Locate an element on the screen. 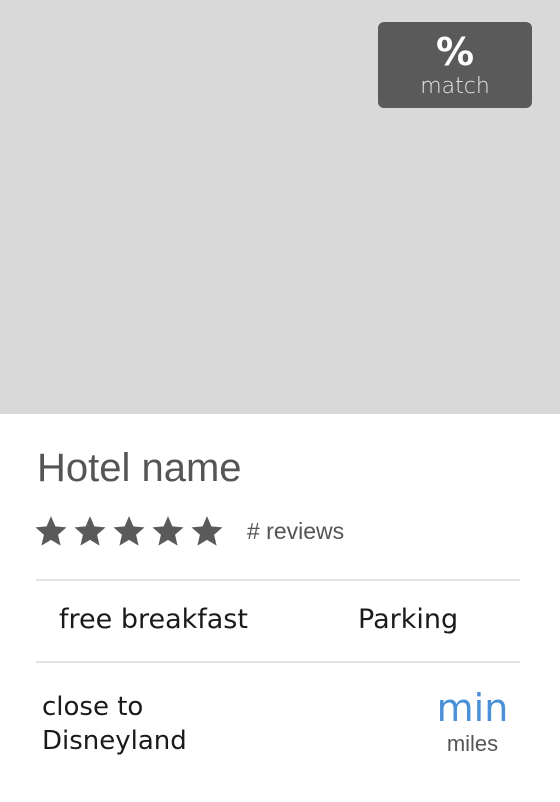 This screenshot has width=560, height=802. distance-info: min miles is located at coordinates (472, 722).